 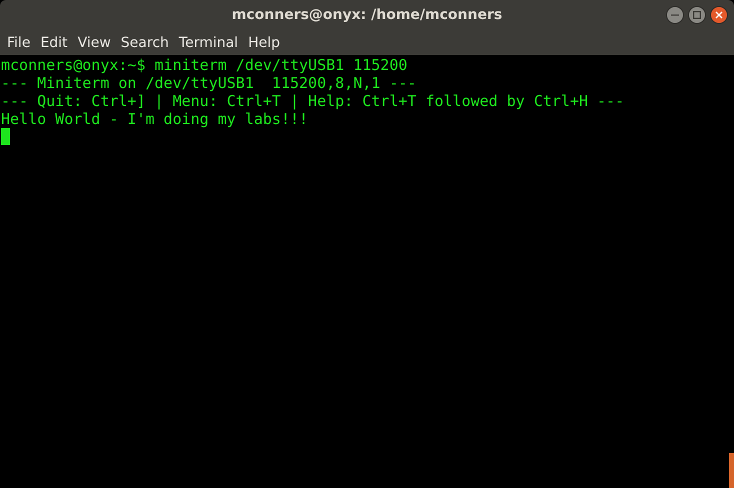 I want to click on minimize-button, so click(x=675, y=15).